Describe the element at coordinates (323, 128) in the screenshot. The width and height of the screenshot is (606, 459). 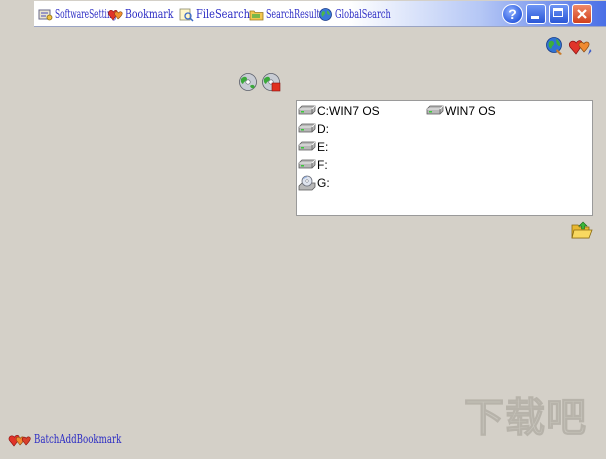
I see `drive-label: D:` at that location.